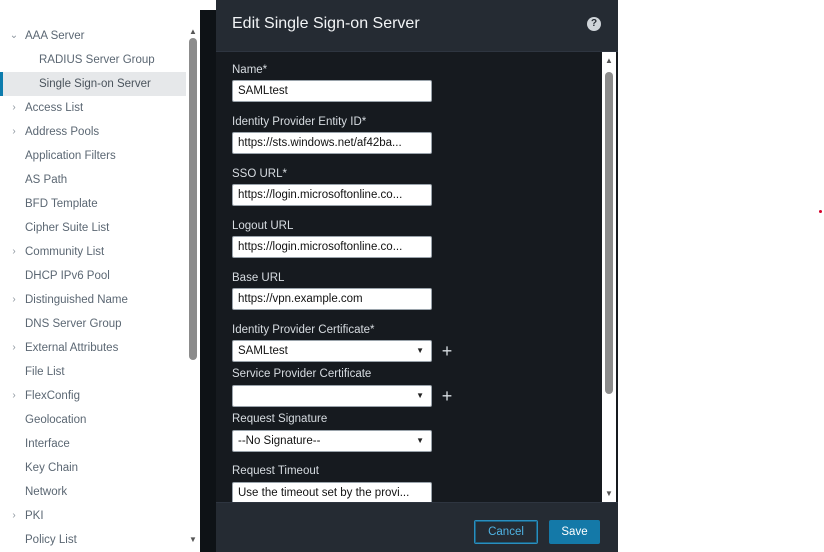 The width and height of the screenshot is (824, 552). I want to click on sidebar-item-label: Address Pools, so click(62, 132).